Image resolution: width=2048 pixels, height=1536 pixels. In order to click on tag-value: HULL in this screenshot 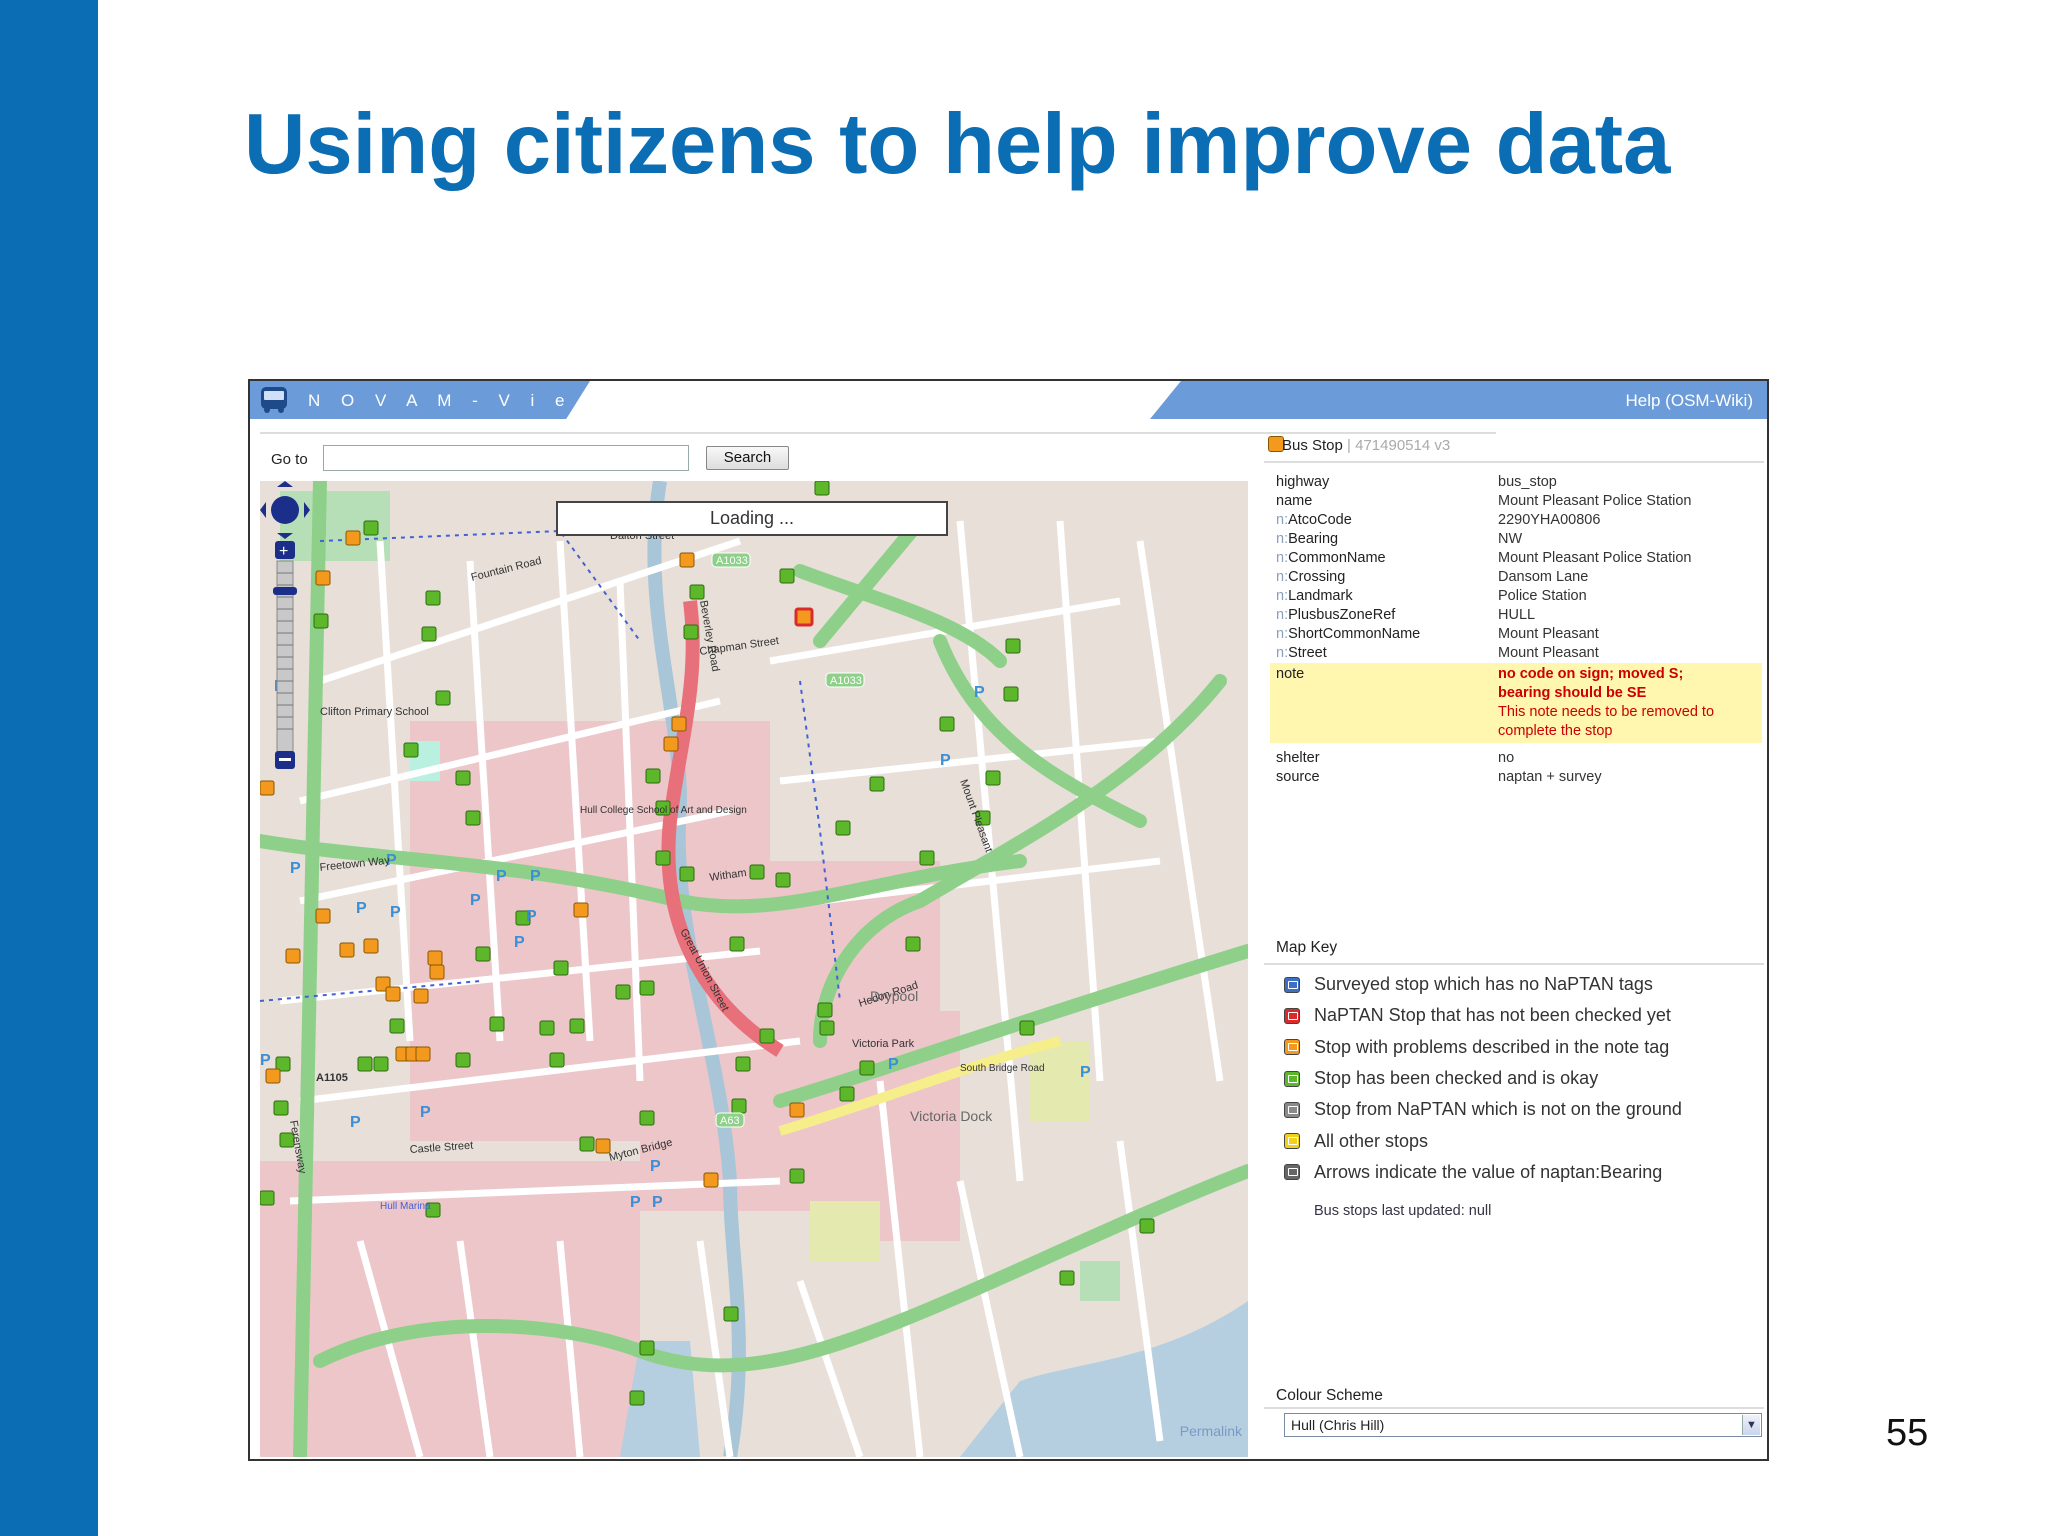, I will do `click(1517, 615)`.